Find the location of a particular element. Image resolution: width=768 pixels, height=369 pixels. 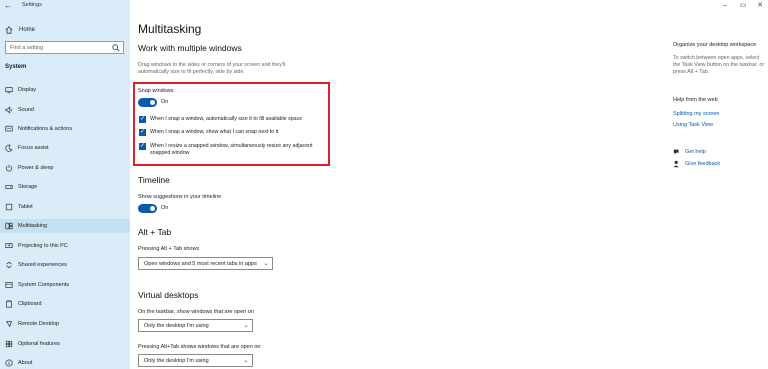

power-icon is located at coordinates (9, 168).